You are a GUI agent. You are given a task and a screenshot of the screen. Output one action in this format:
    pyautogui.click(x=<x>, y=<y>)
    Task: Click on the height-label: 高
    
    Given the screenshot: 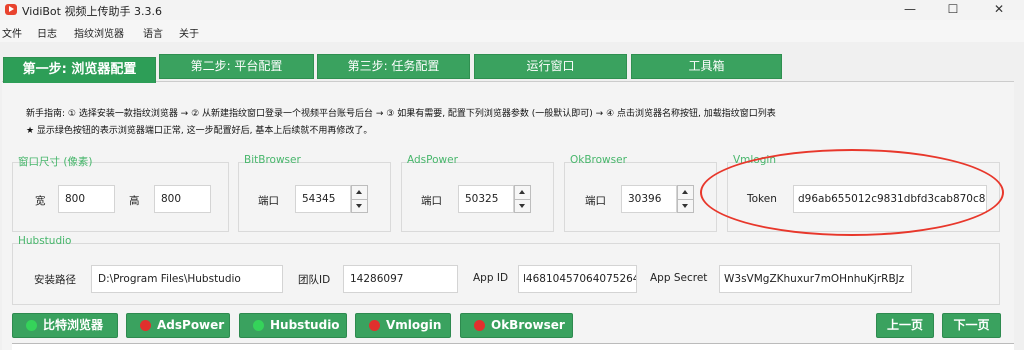 What is the action you would take?
    pyautogui.click(x=134, y=201)
    